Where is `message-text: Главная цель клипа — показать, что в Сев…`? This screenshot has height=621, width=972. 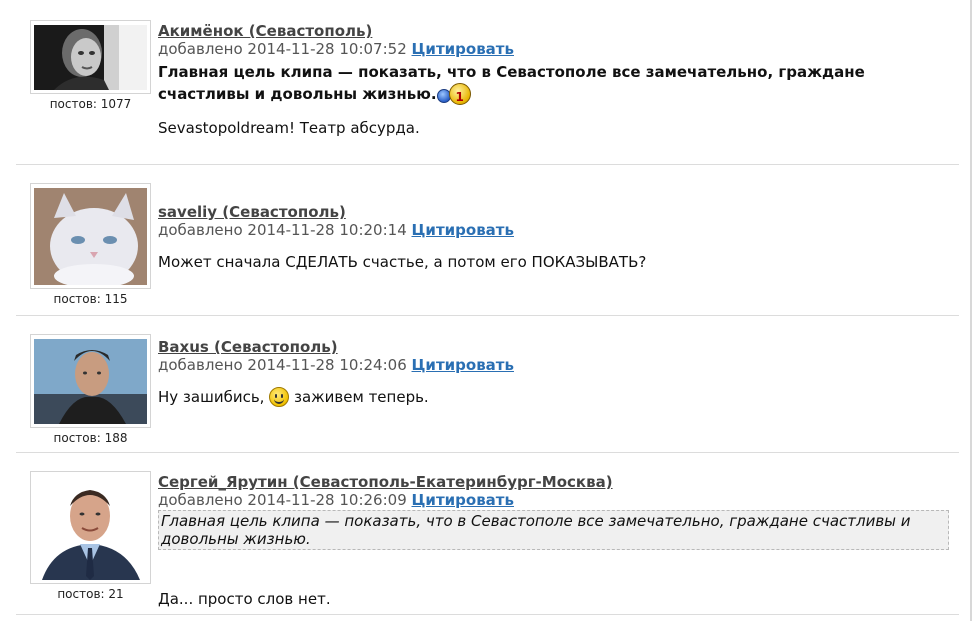 message-text: Главная цель клипа — показать, что в Сев… is located at coordinates (511, 83).